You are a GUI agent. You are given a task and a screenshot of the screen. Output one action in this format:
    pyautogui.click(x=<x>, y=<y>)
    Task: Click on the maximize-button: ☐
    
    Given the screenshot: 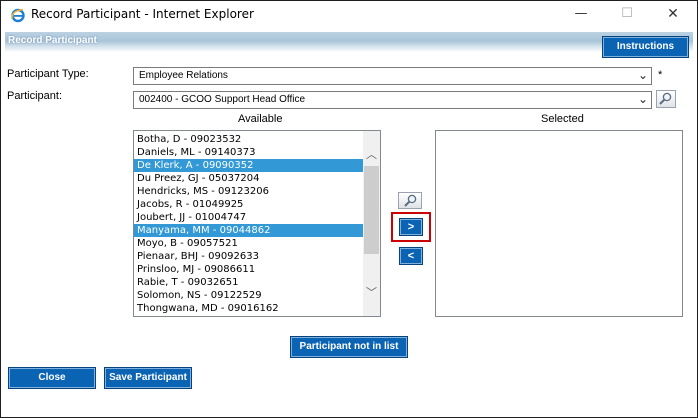 What is the action you would take?
    pyautogui.click(x=627, y=14)
    